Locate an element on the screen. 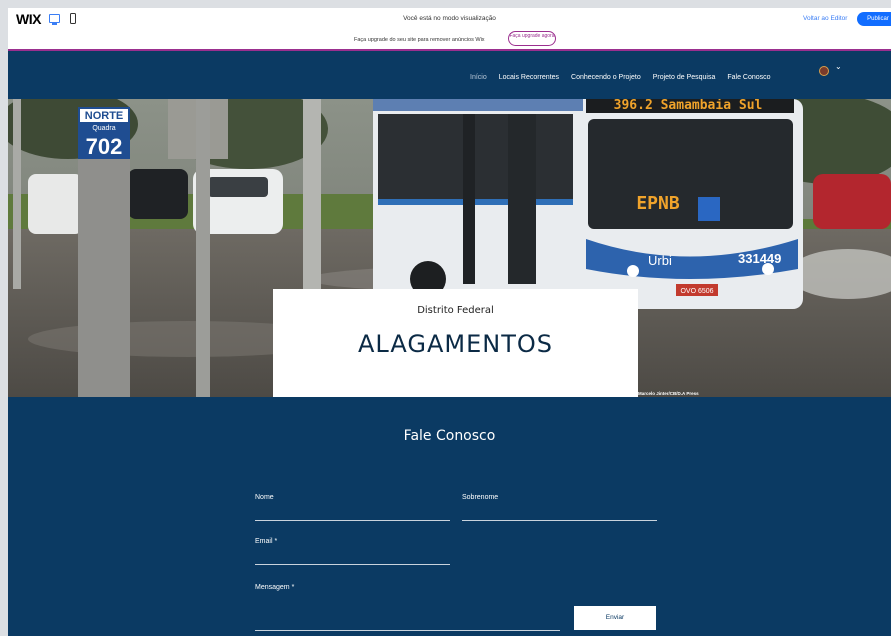 This screenshot has height=636, width=891. email-field is located at coordinates (352, 564).